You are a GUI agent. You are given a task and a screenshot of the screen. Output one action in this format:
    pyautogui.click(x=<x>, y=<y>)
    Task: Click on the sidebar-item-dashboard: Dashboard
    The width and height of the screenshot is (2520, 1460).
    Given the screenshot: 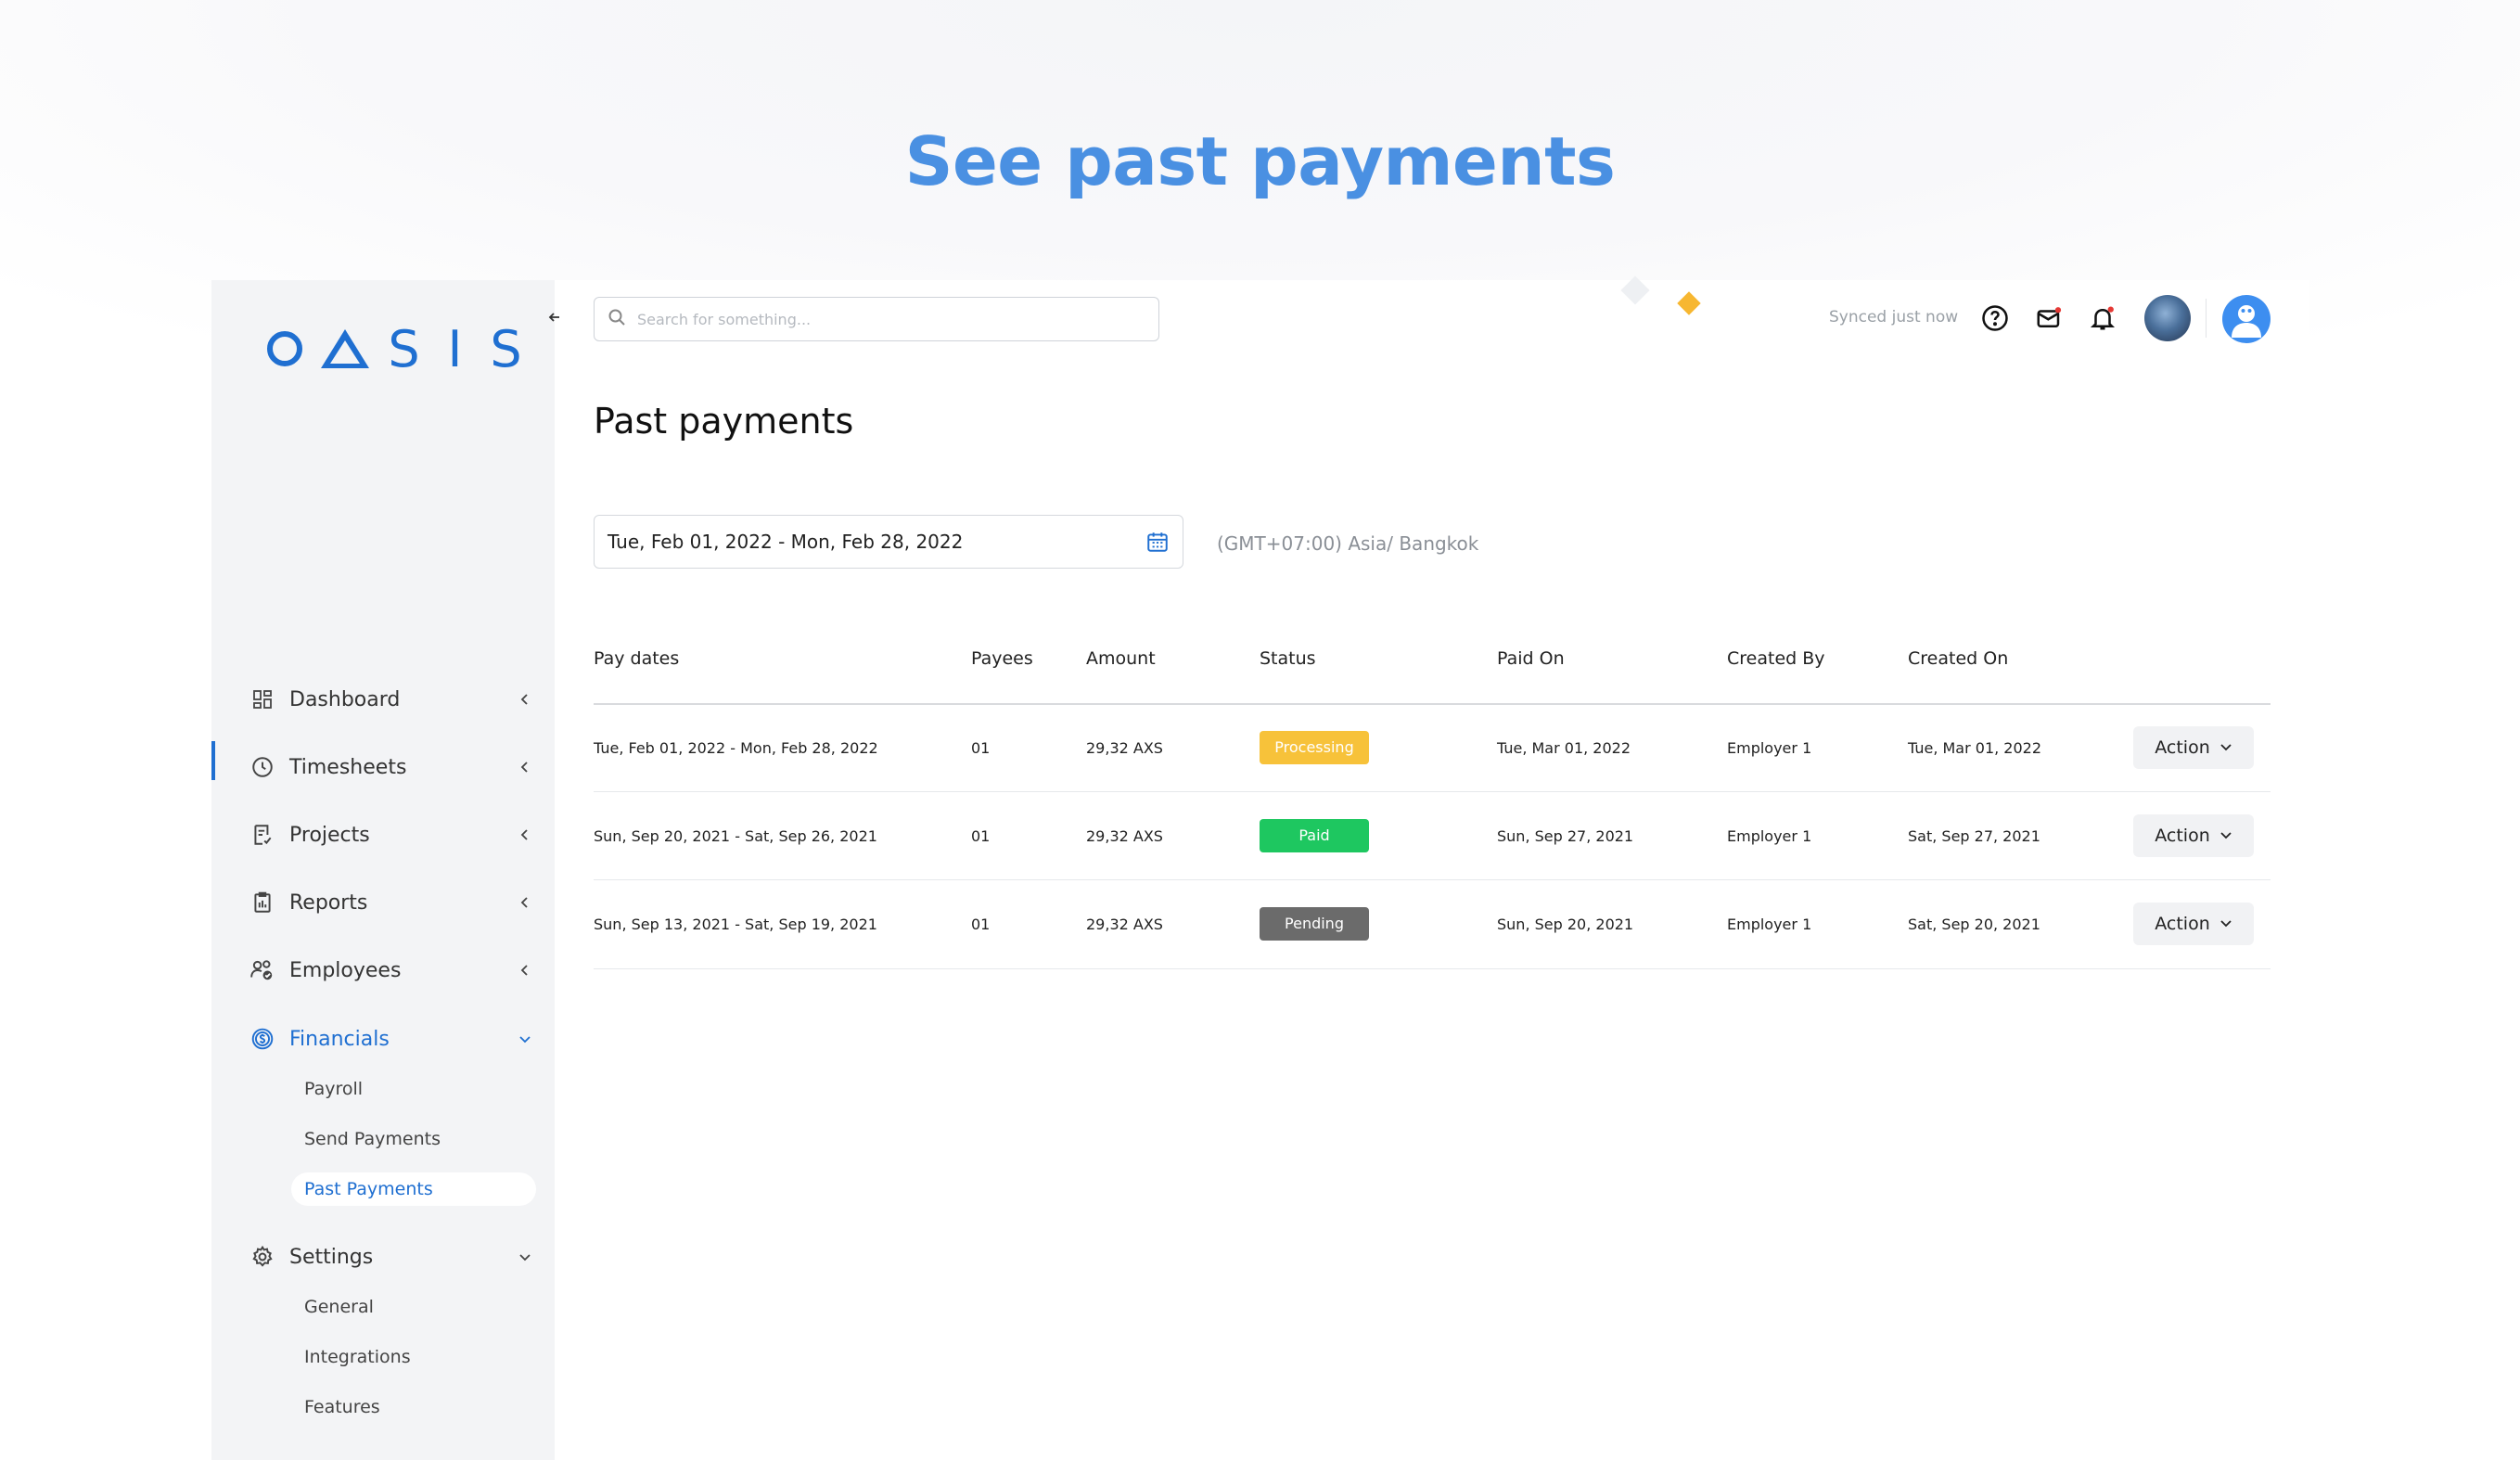 What is the action you would take?
    pyautogui.click(x=392, y=699)
    